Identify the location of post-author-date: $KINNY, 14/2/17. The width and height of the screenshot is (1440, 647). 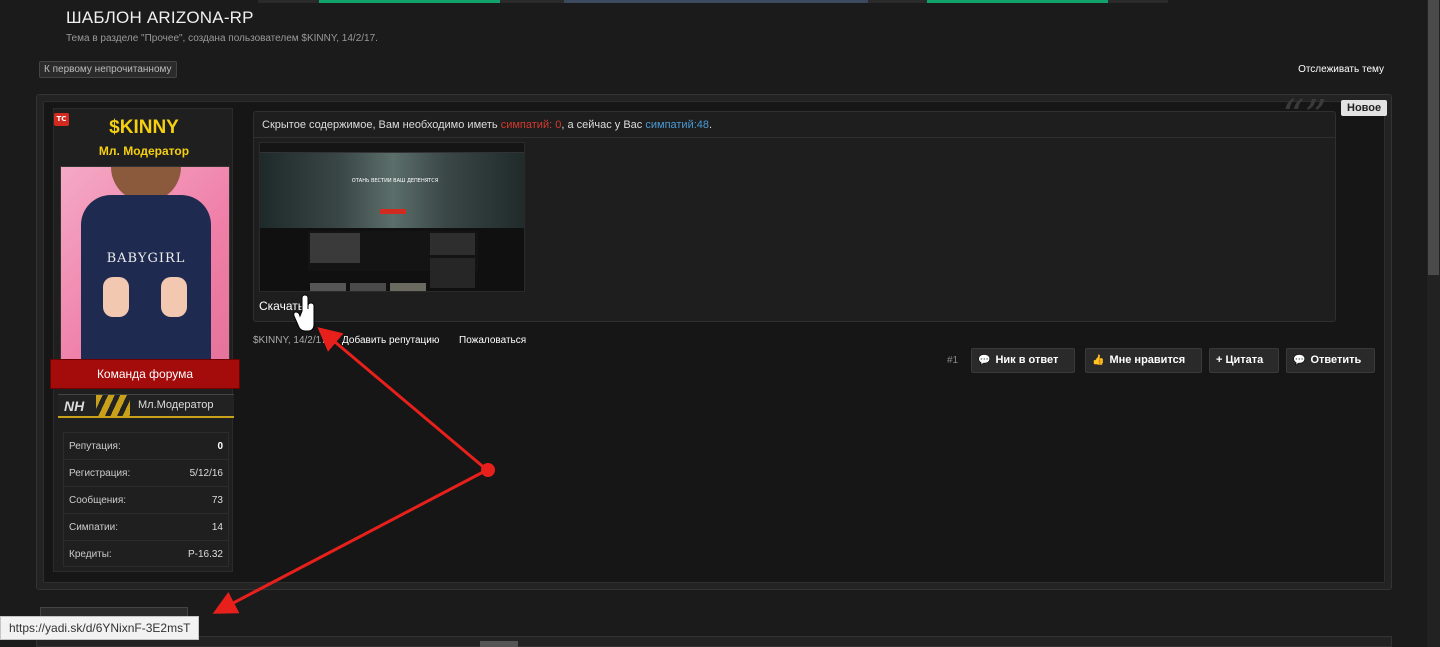
(290, 340).